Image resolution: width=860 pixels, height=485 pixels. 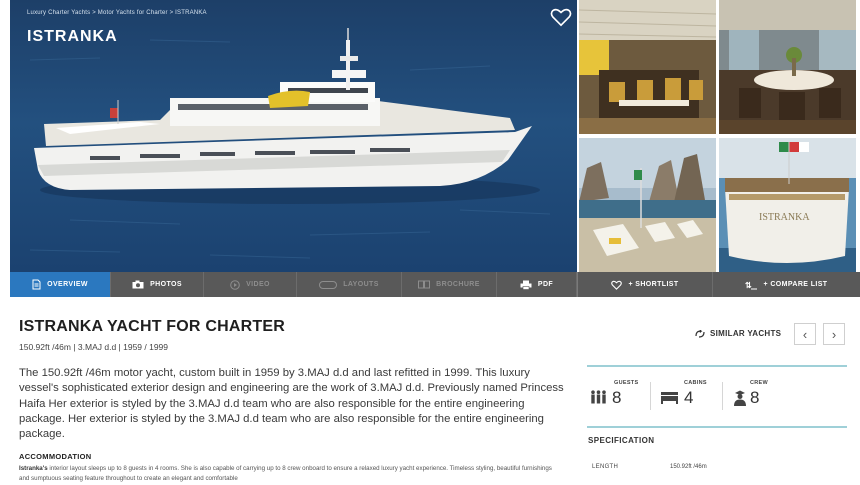 What do you see at coordinates (787, 67) in the screenshot?
I see `thumbnail-aft-salon` at bounding box center [787, 67].